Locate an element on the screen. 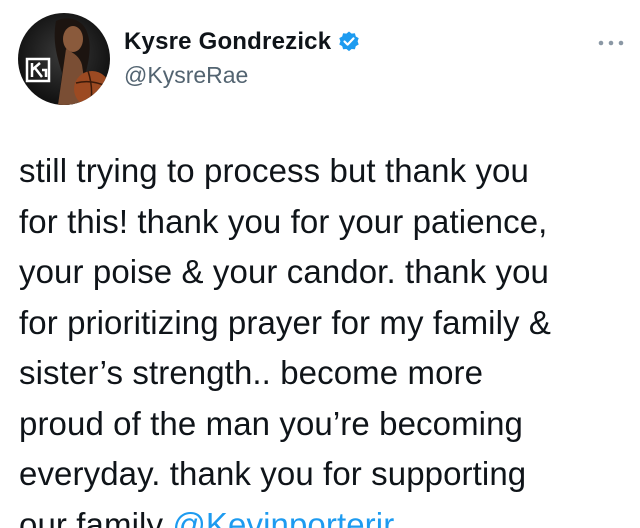  avatar-photo is located at coordinates (67, 61).